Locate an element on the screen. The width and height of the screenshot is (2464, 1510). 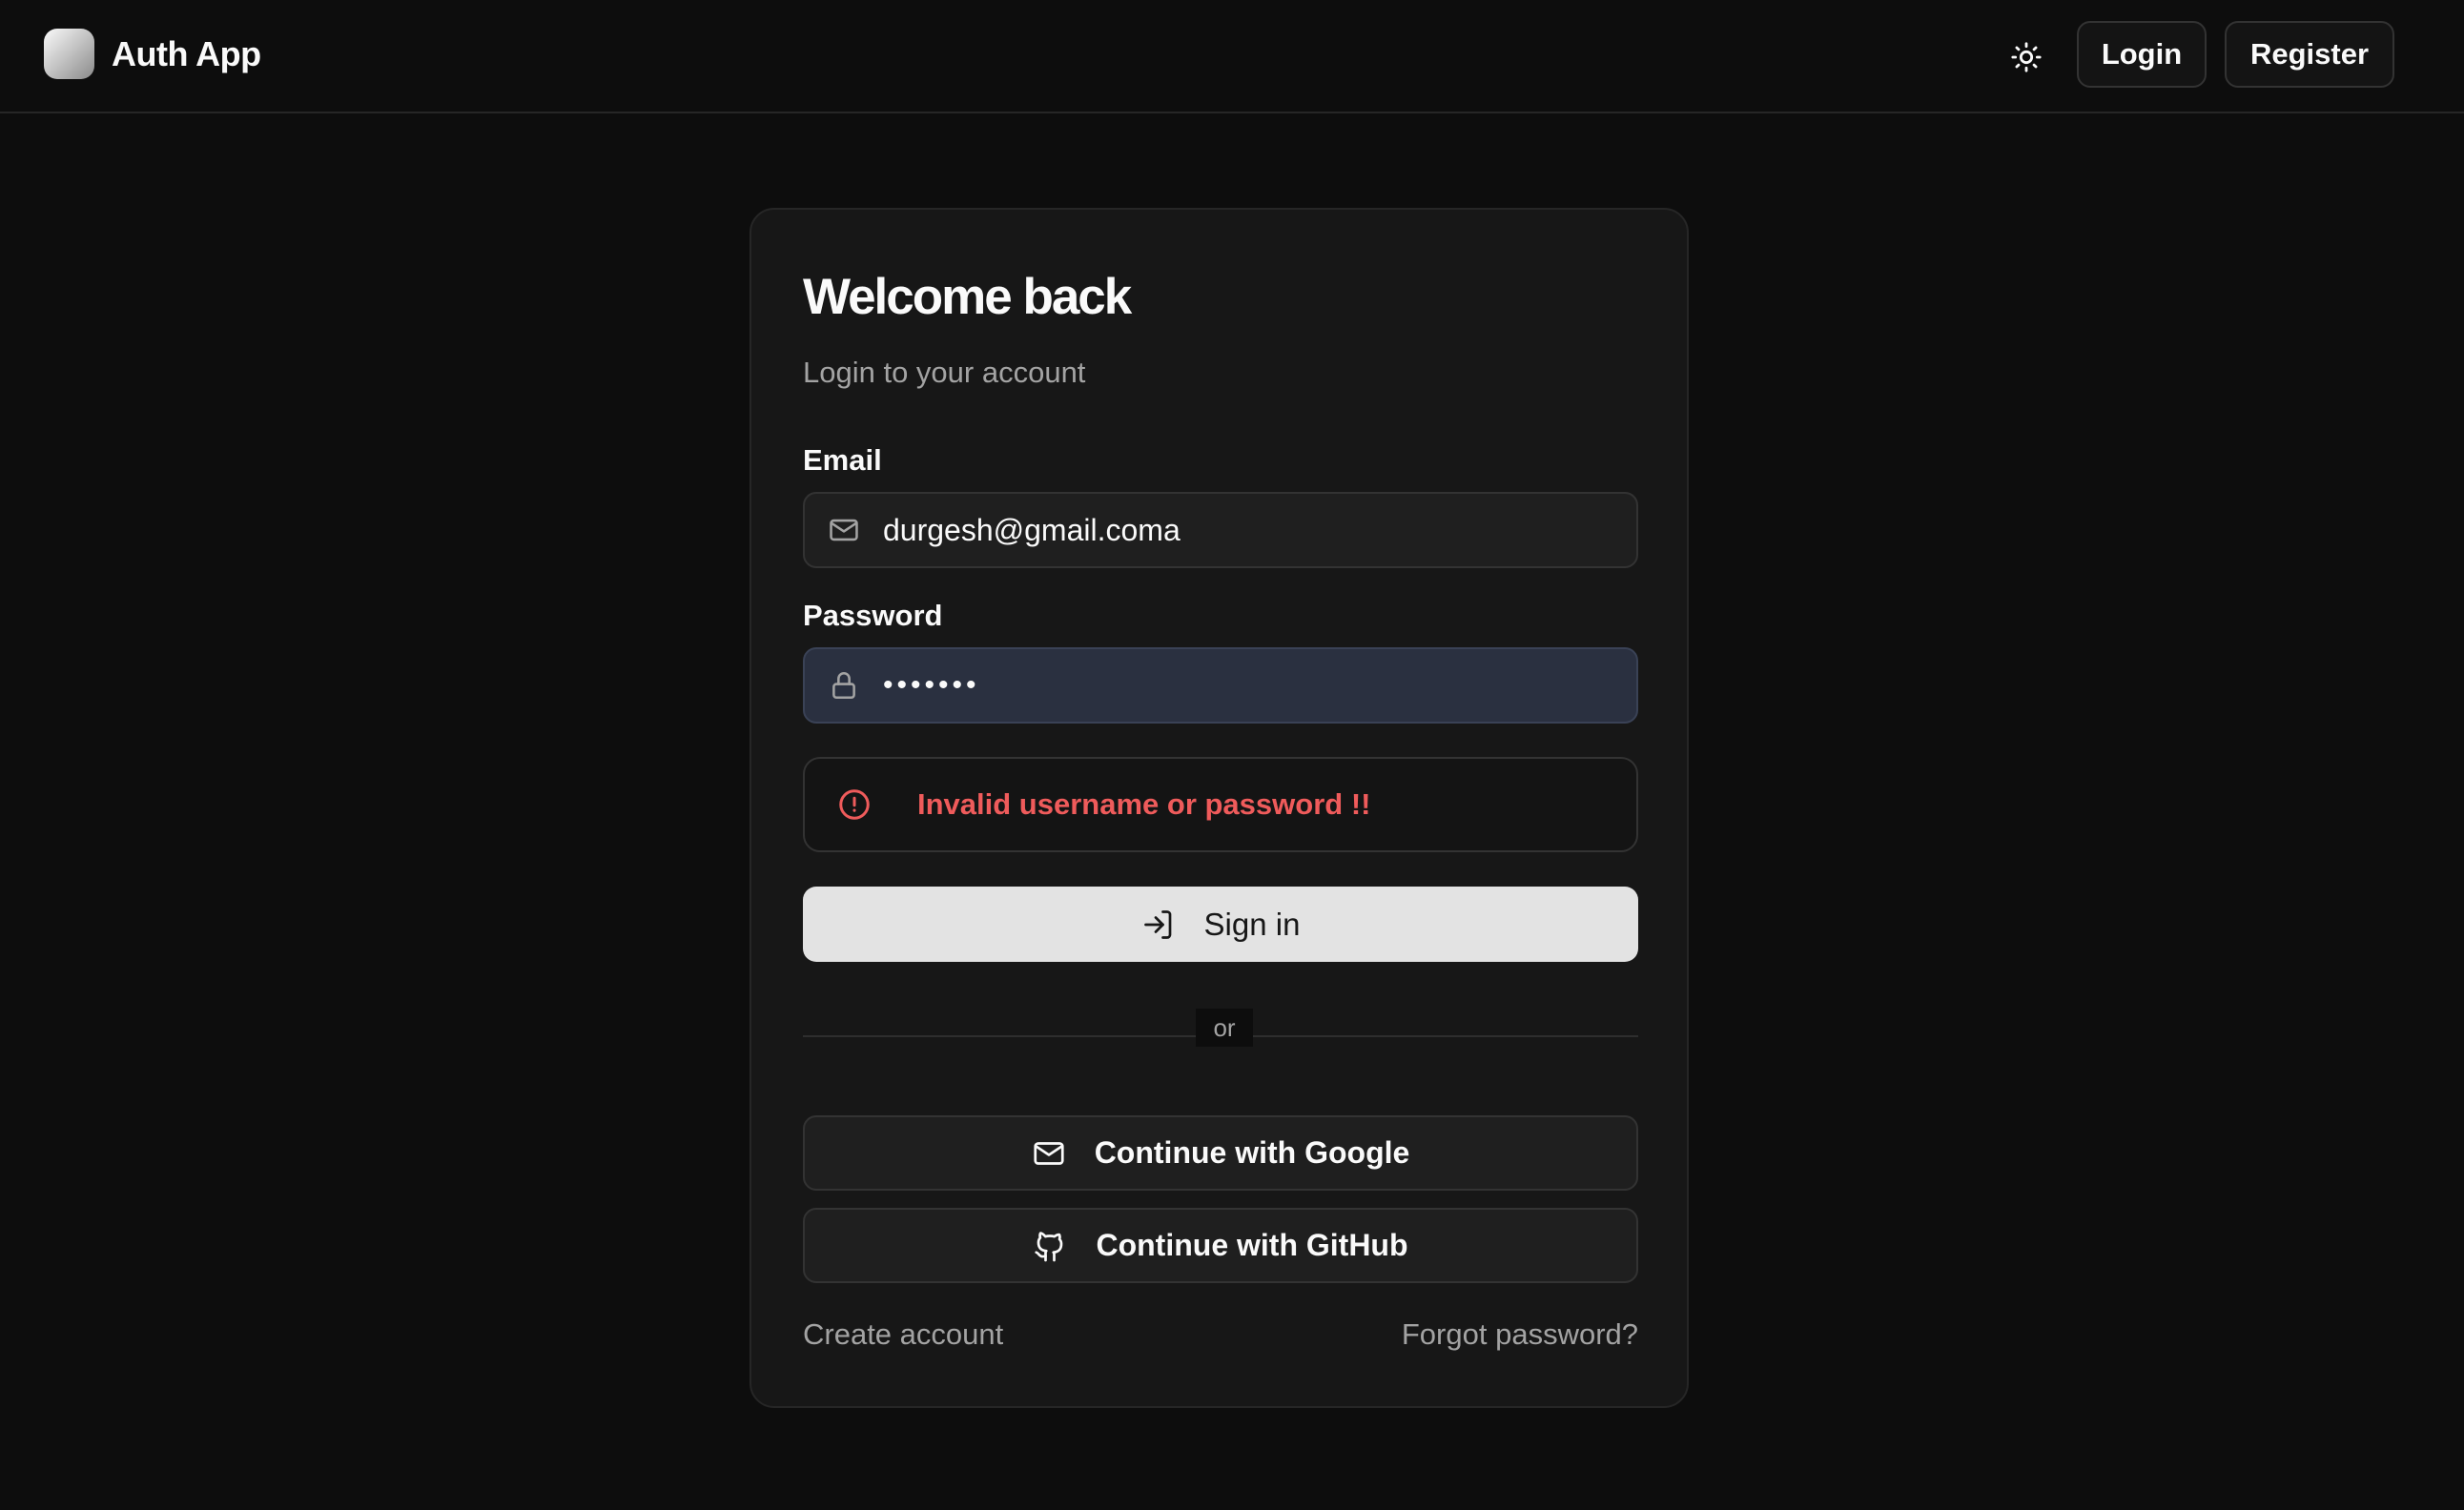
lock-icon is located at coordinates (844, 685).